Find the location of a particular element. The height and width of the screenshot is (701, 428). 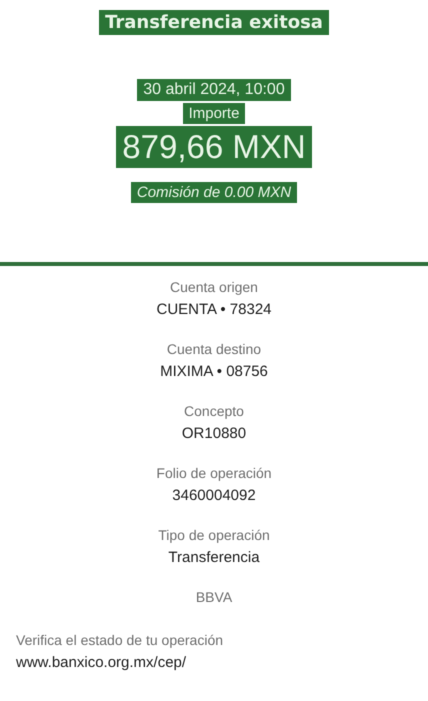

amount-label: Importe is located at coordinates (214, 113).